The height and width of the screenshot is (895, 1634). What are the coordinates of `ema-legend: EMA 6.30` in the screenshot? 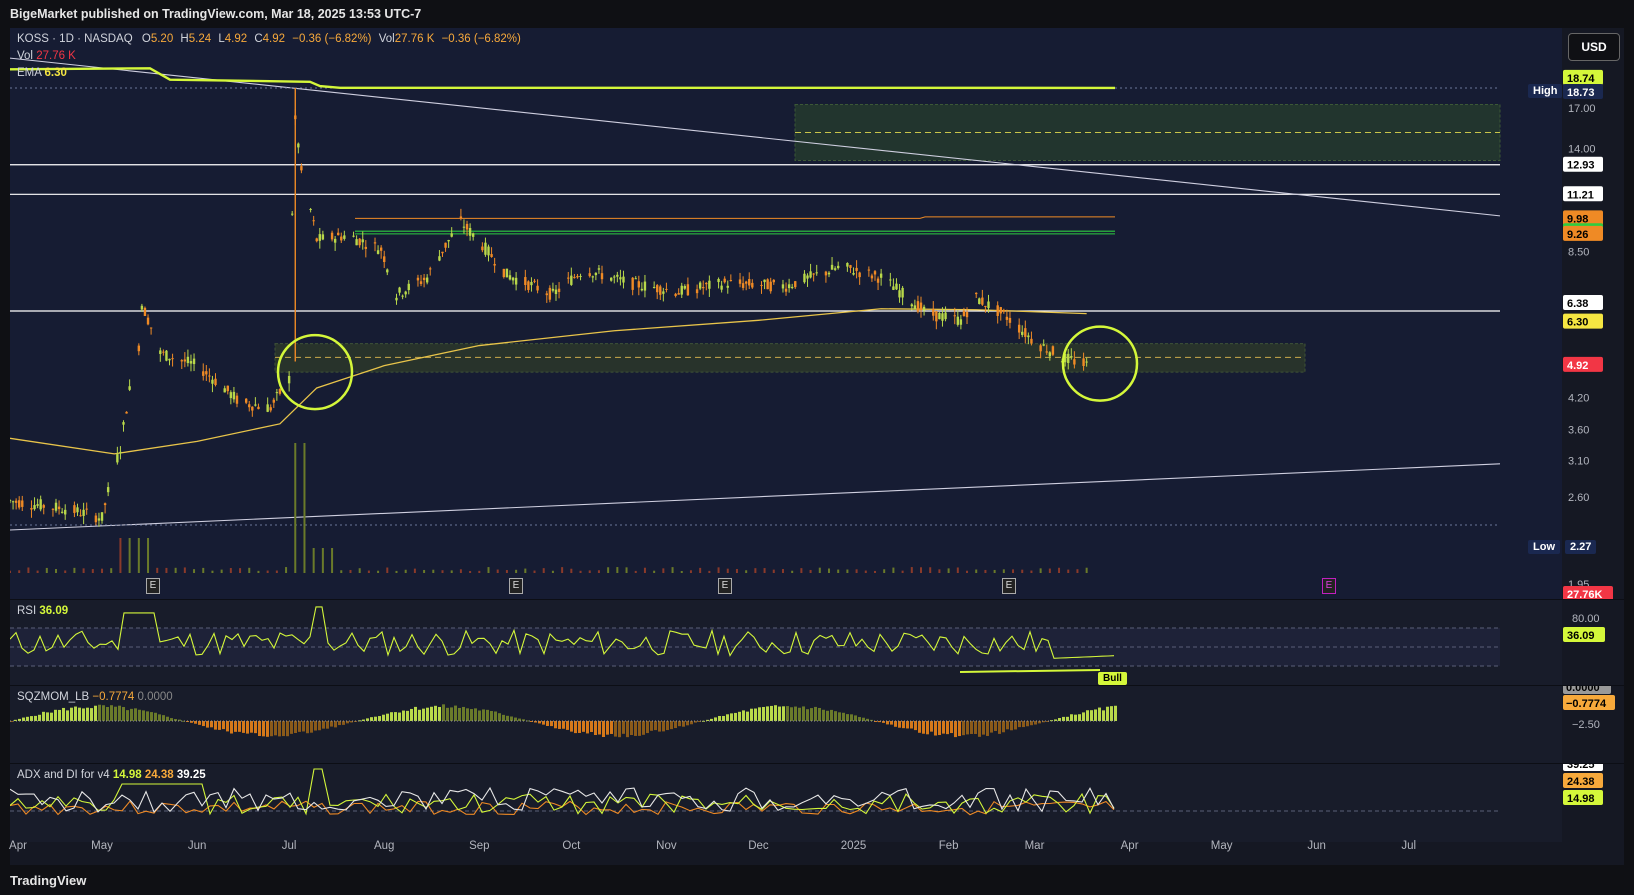 It's located at (42, 73).